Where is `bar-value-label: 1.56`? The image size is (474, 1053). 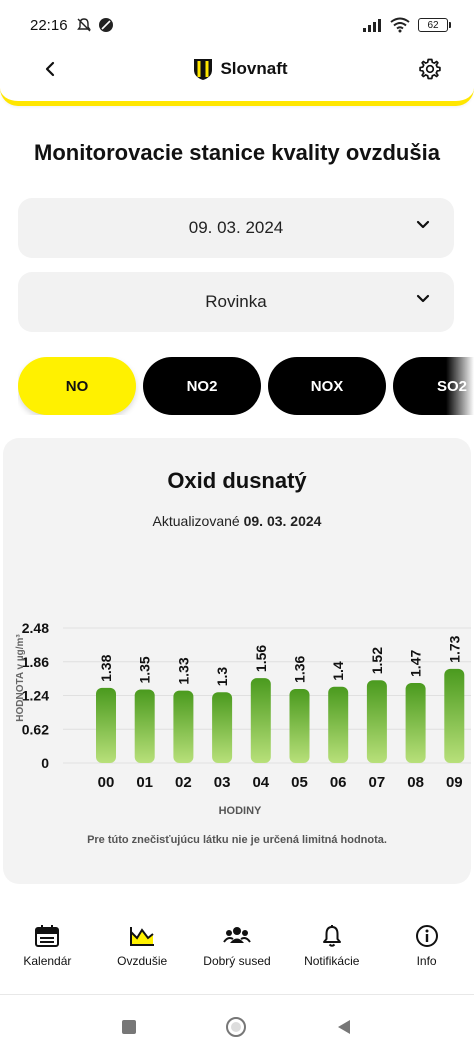 bar-value-label: 1.56 is located at coordinates (261, 658).